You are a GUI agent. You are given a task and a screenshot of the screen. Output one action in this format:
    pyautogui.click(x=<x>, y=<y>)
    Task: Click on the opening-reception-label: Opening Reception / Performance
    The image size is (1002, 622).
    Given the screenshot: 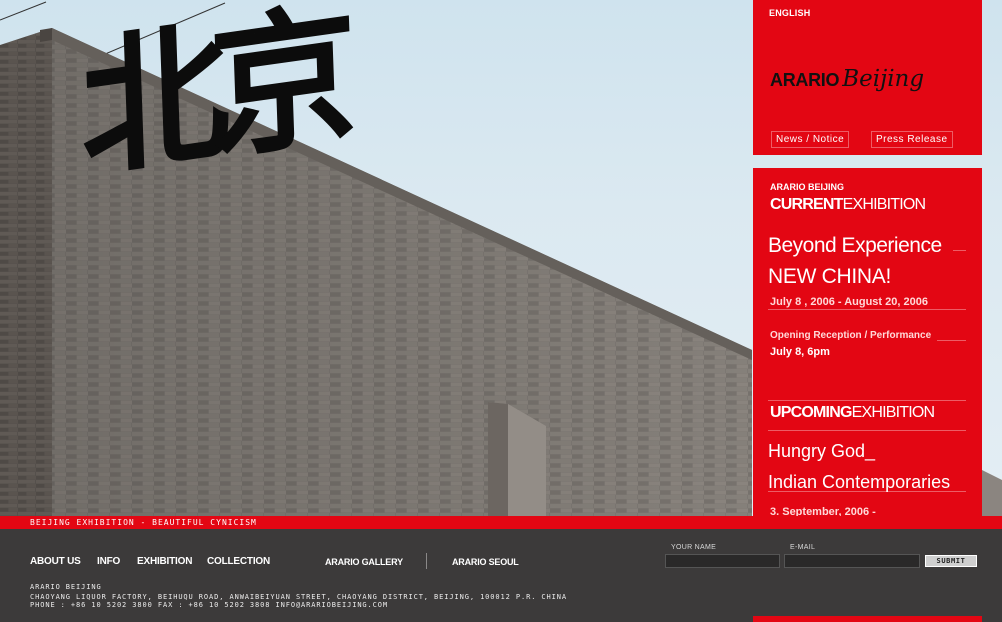 What is the action you would take?
    pyautogui.click(x=851, y=335)
    